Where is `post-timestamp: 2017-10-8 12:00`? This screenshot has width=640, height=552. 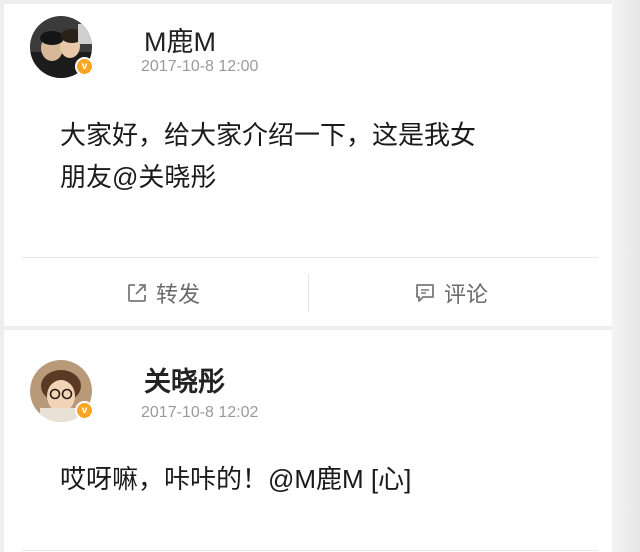 post-timestamp: 2017-10-8 12:00 is located at coordinates (200, 66).